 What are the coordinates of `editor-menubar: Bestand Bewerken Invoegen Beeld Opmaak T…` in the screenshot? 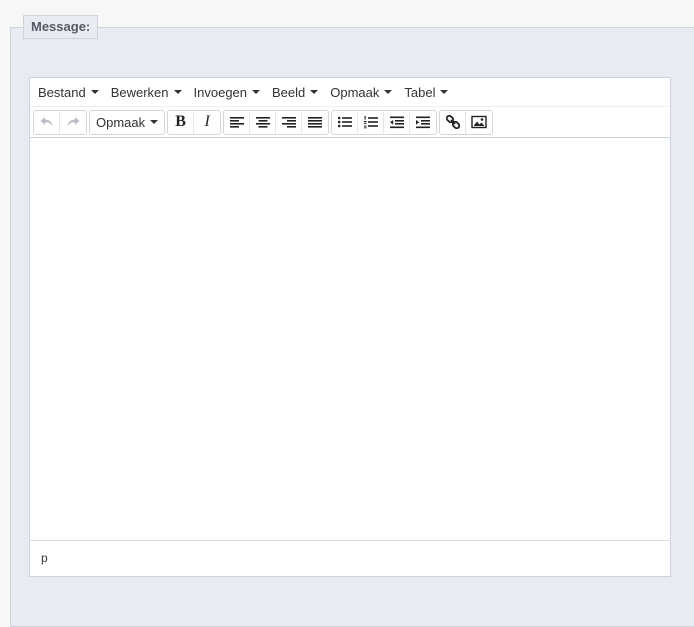 It's located at (350, 92).